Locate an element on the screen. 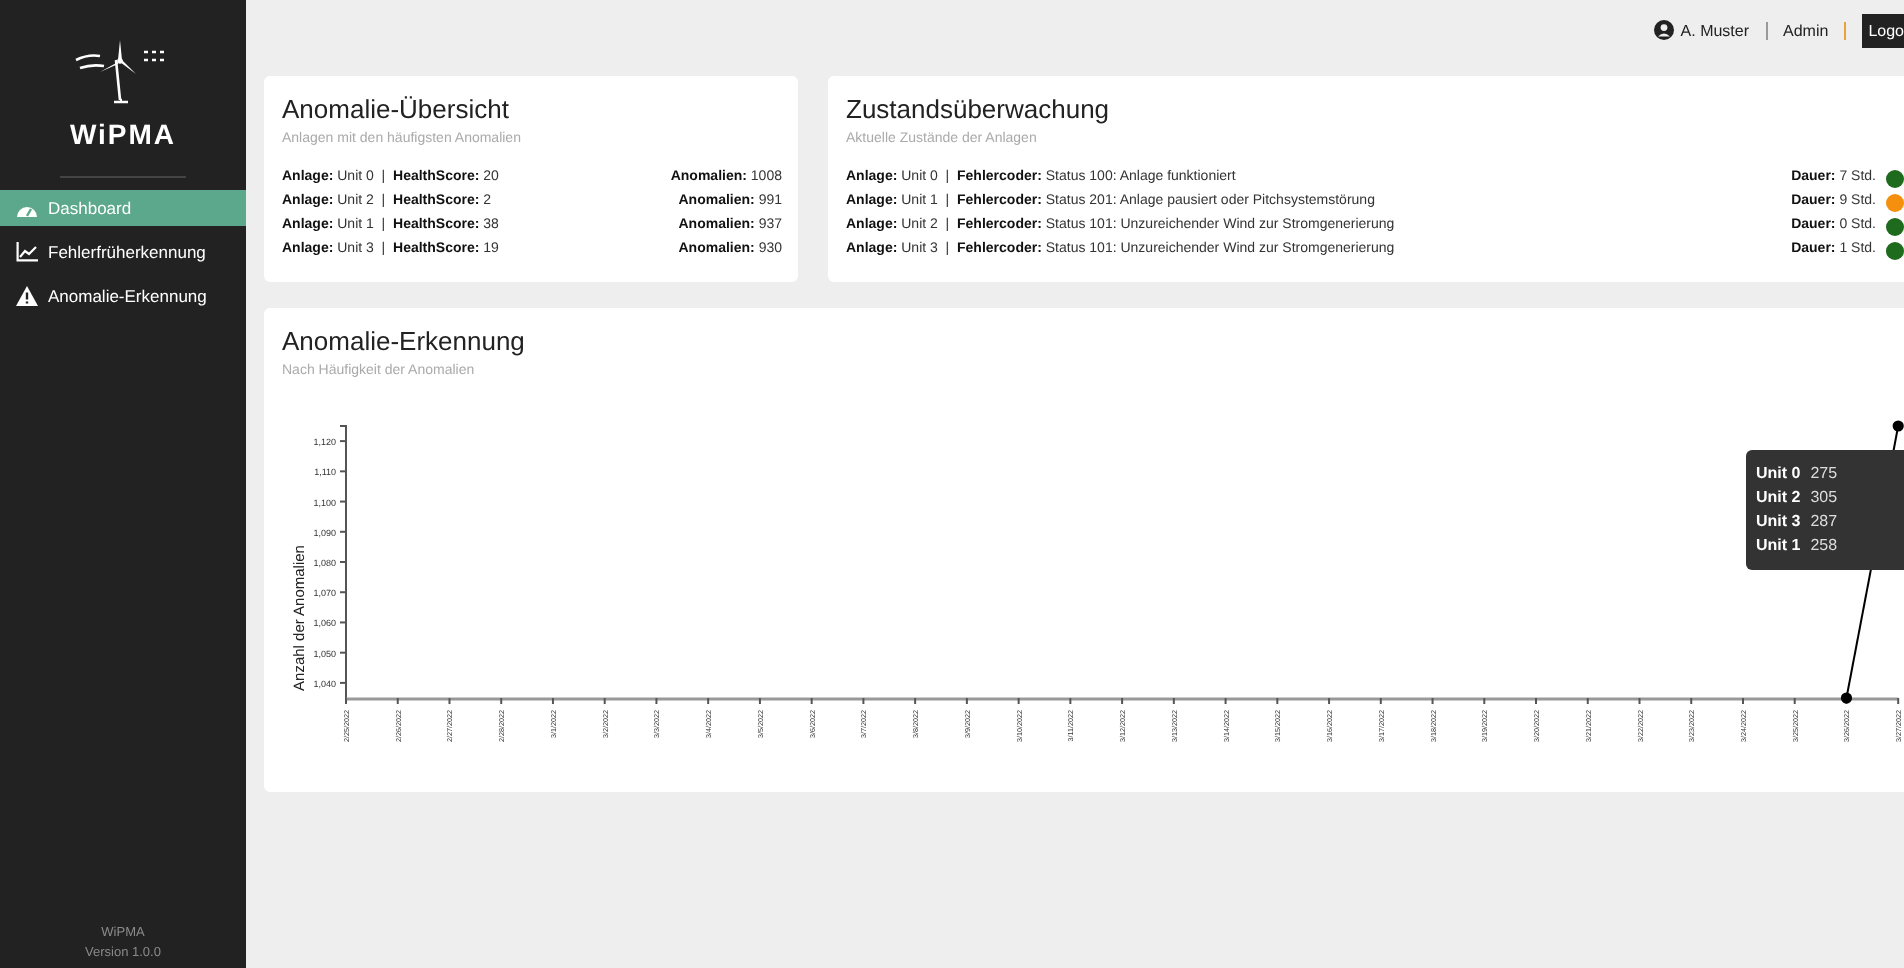 Image resolution: width=1904 pixels, height=968 pixels. warning-icon is located at coordinates (27, 296).